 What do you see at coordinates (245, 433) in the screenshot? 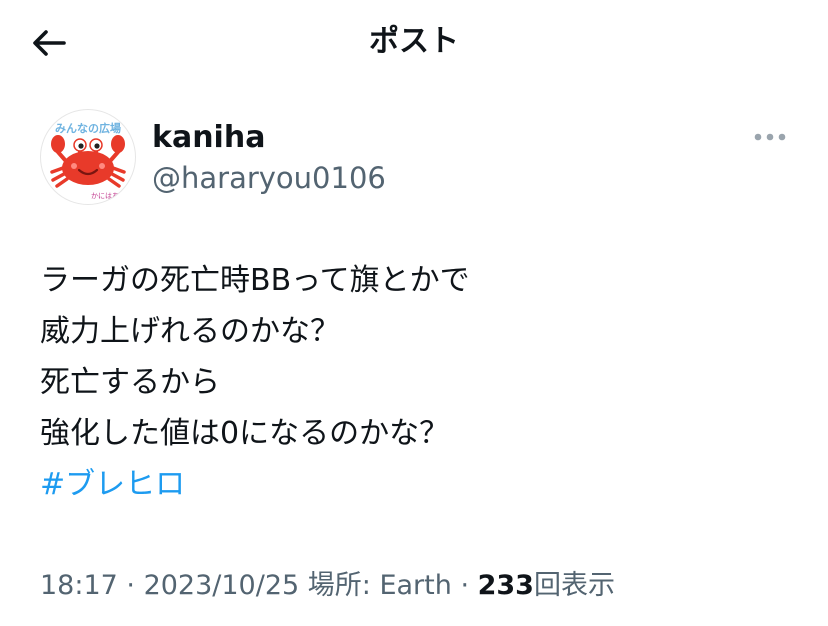
I see `tweet-line: 強化した値は0になるのかな？` at bounding box center [245, 433].